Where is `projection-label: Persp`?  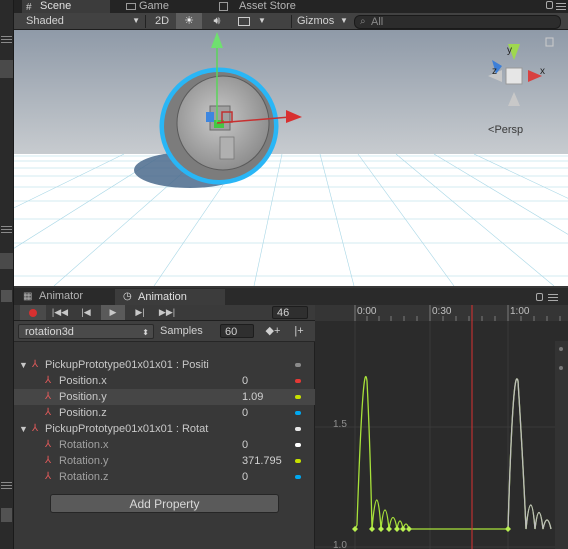 projection-label: Persp is located at coordinates (509, 130).